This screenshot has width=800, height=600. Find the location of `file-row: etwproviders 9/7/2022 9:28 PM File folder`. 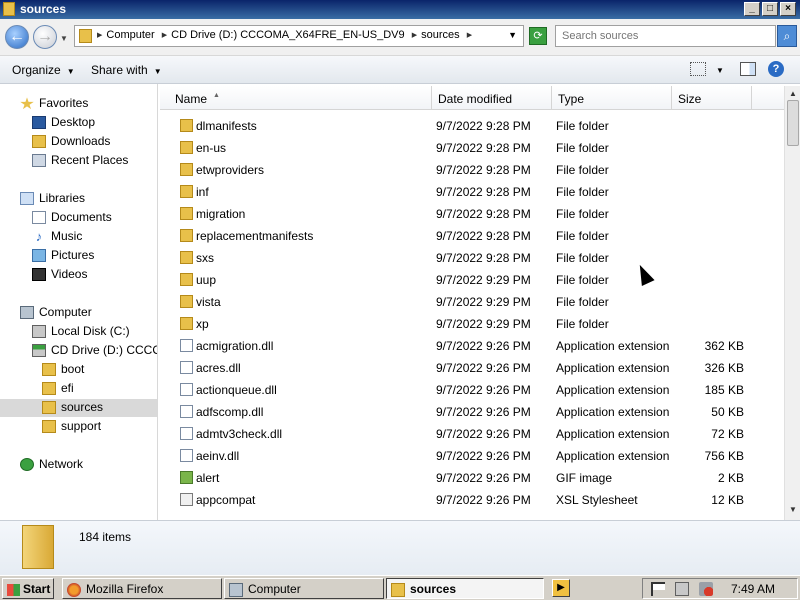

file-row: etwproviders 9/7/2022 9:28 PM File folder is located at coordinates (472, 170).